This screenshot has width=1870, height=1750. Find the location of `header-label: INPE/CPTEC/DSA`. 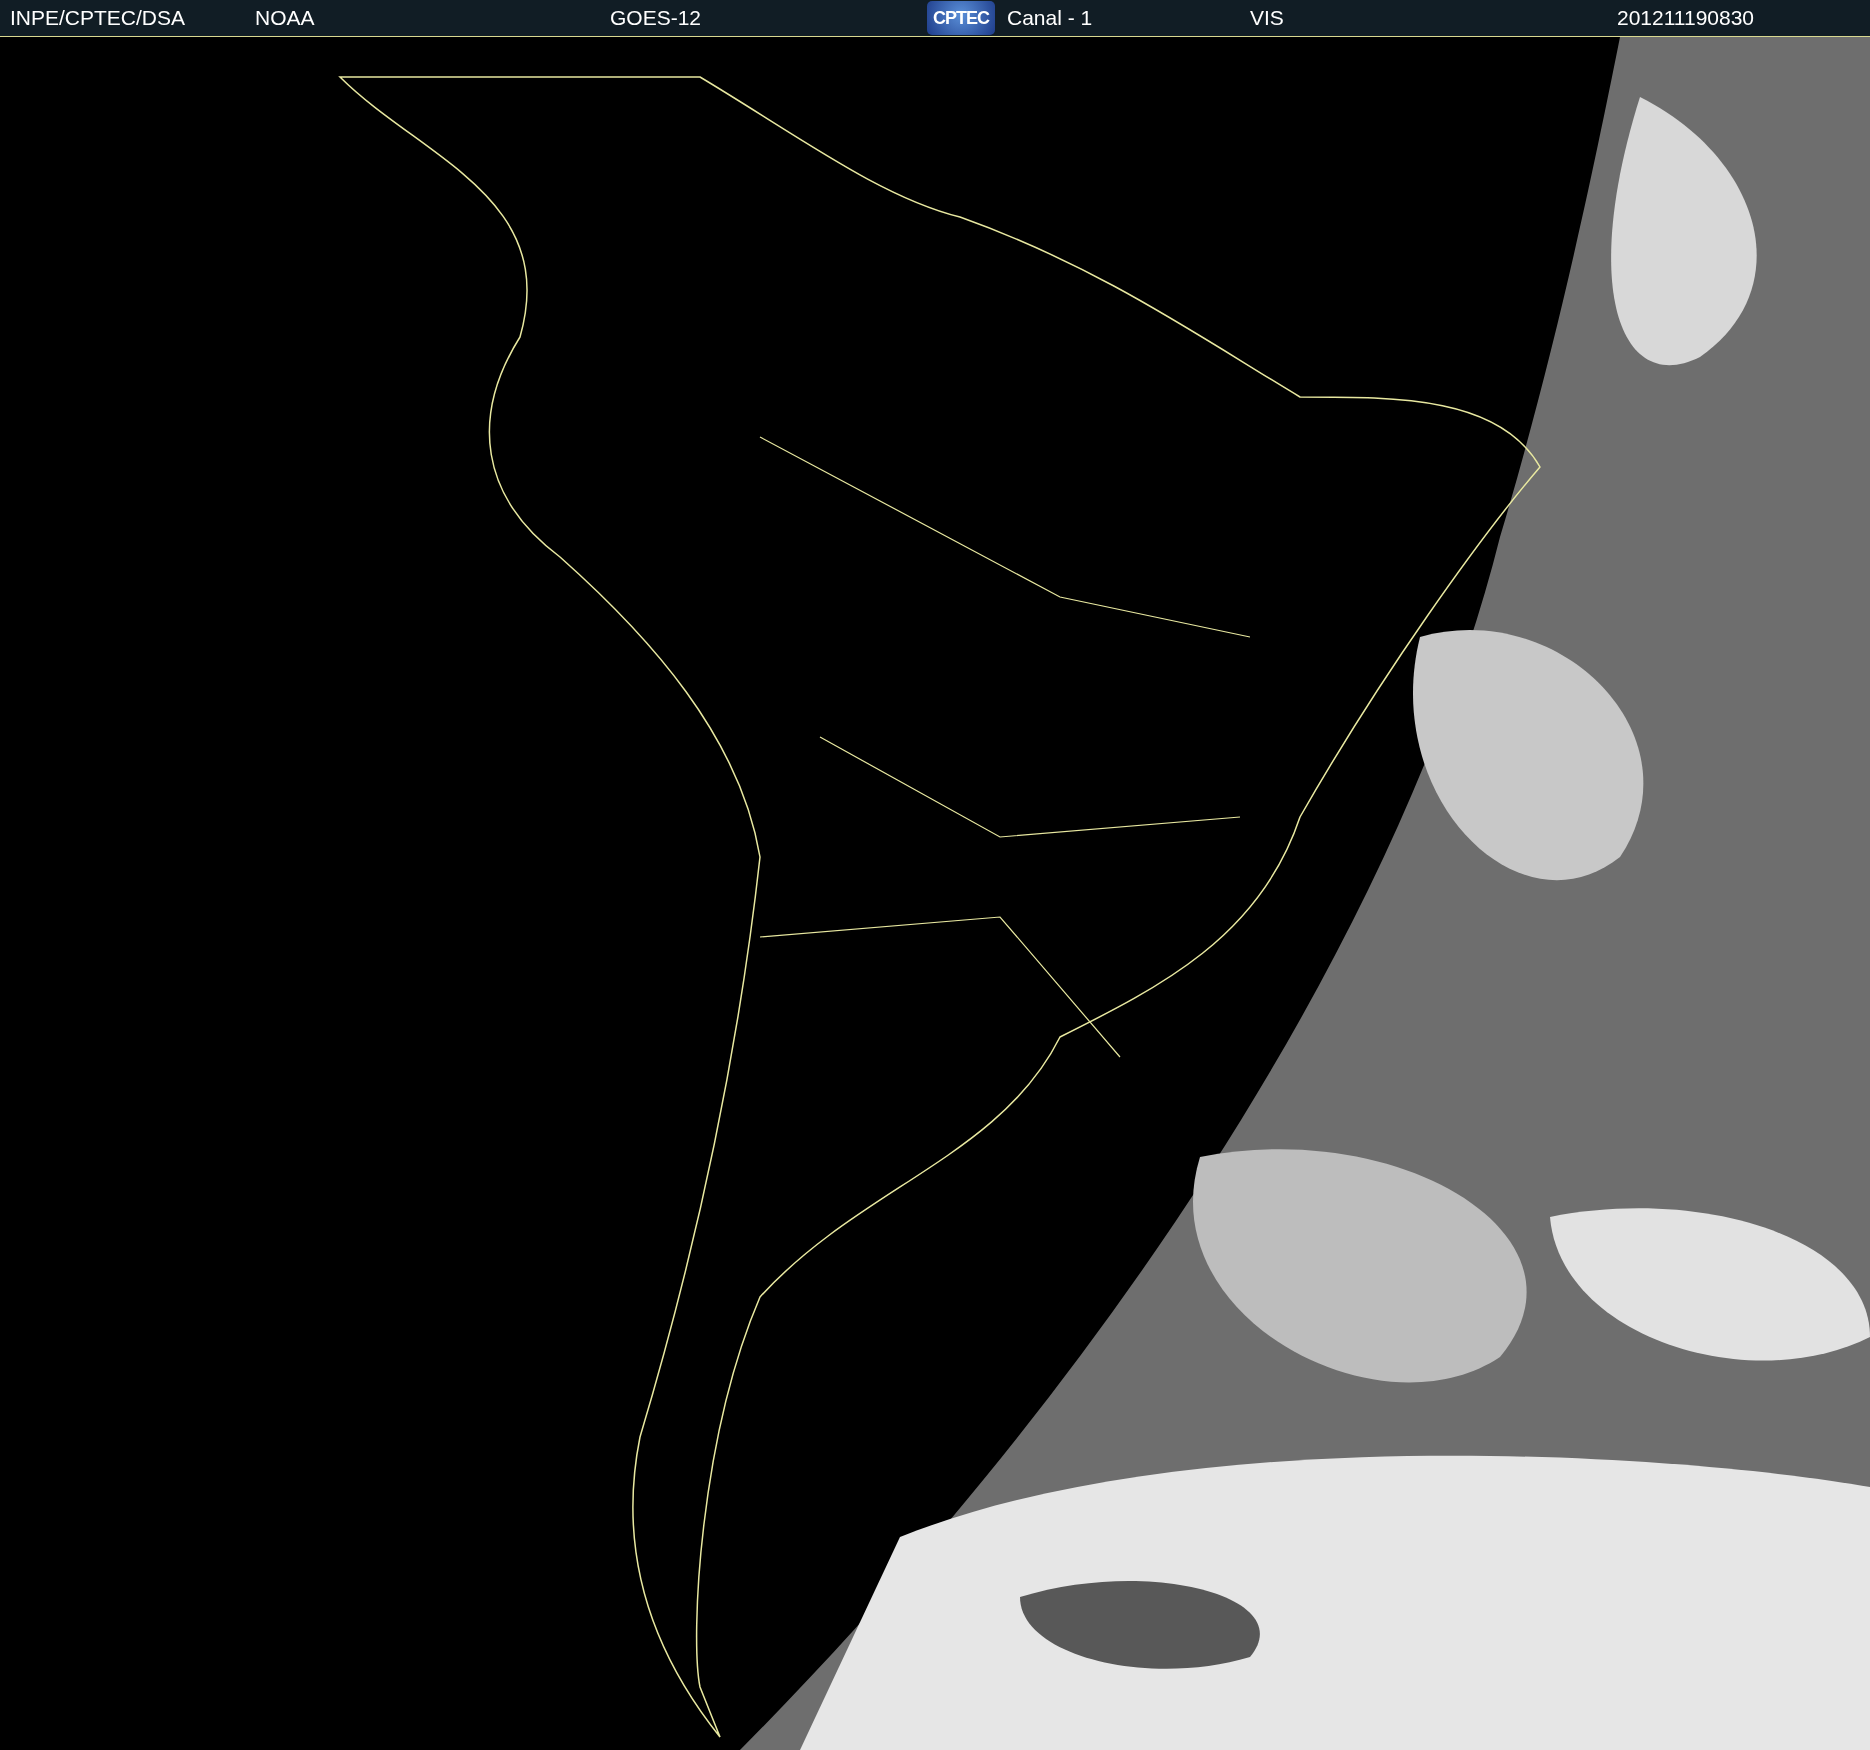

header-label: INPE/CPTEC/DSA is located at coordinates (98, 17).